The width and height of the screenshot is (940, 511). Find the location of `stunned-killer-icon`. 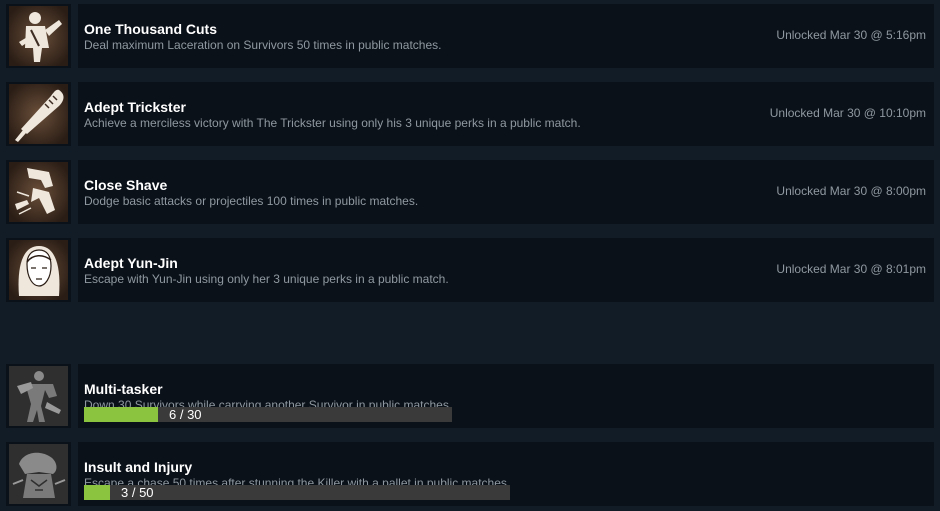

stunned-killer-icon is located at coordinates (38, 474).